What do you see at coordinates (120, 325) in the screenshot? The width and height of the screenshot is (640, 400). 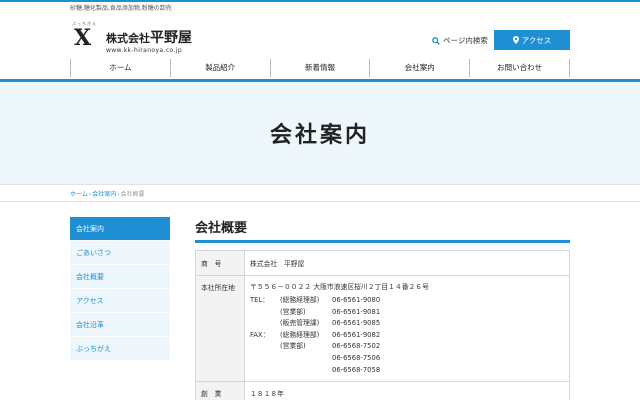 I see `sidebar-item-history: 会社沿革` at bounding box center [120, 325].